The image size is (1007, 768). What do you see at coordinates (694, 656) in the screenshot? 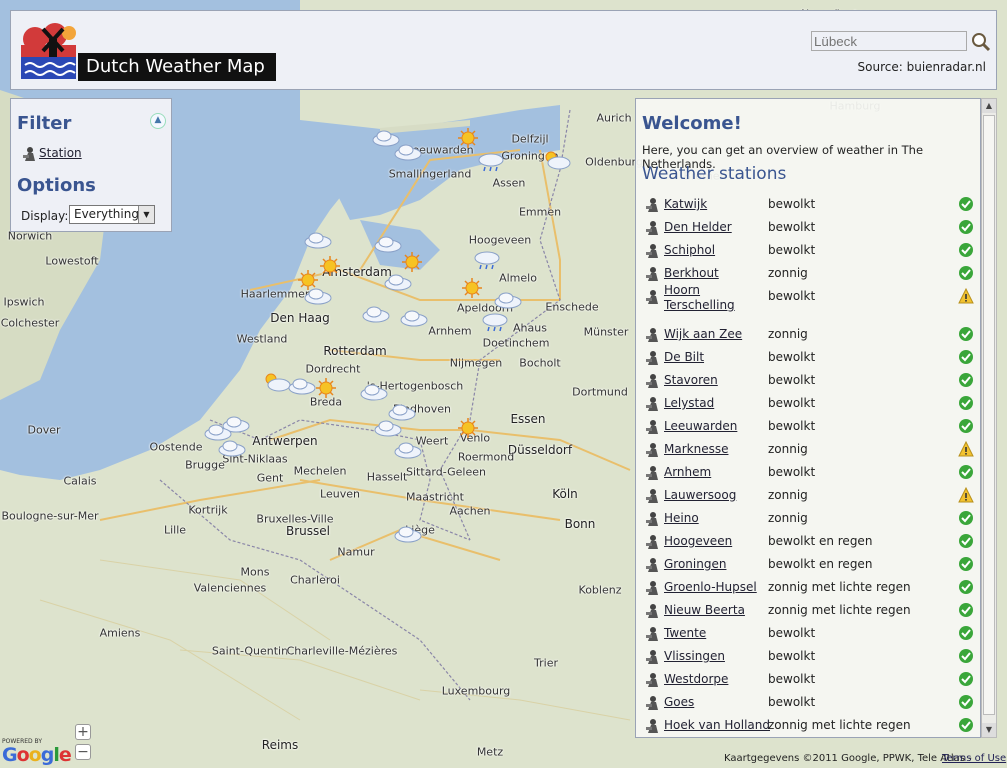
I see `station-name: Vlissingen` at bounding box center [694, 656].